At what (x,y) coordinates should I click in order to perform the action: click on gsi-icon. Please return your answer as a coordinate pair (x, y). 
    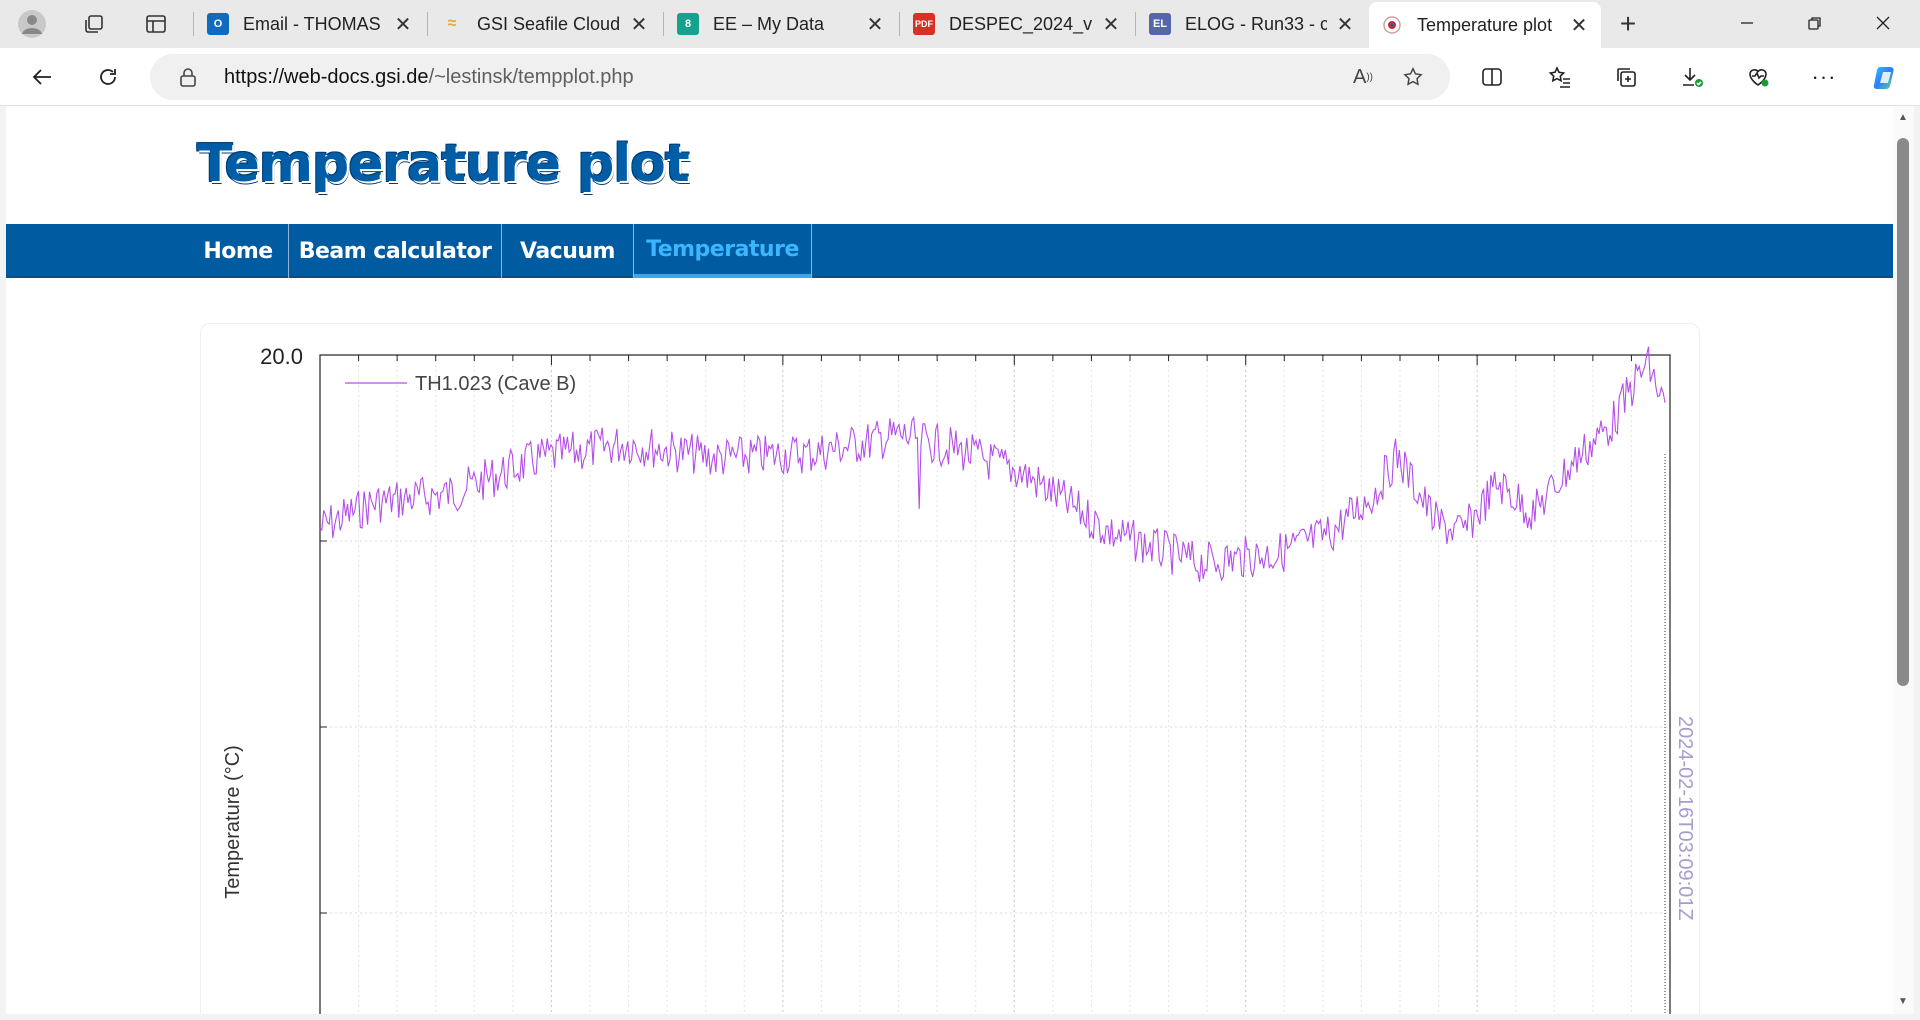
    Looking at the image, I should click on (1392, 25).